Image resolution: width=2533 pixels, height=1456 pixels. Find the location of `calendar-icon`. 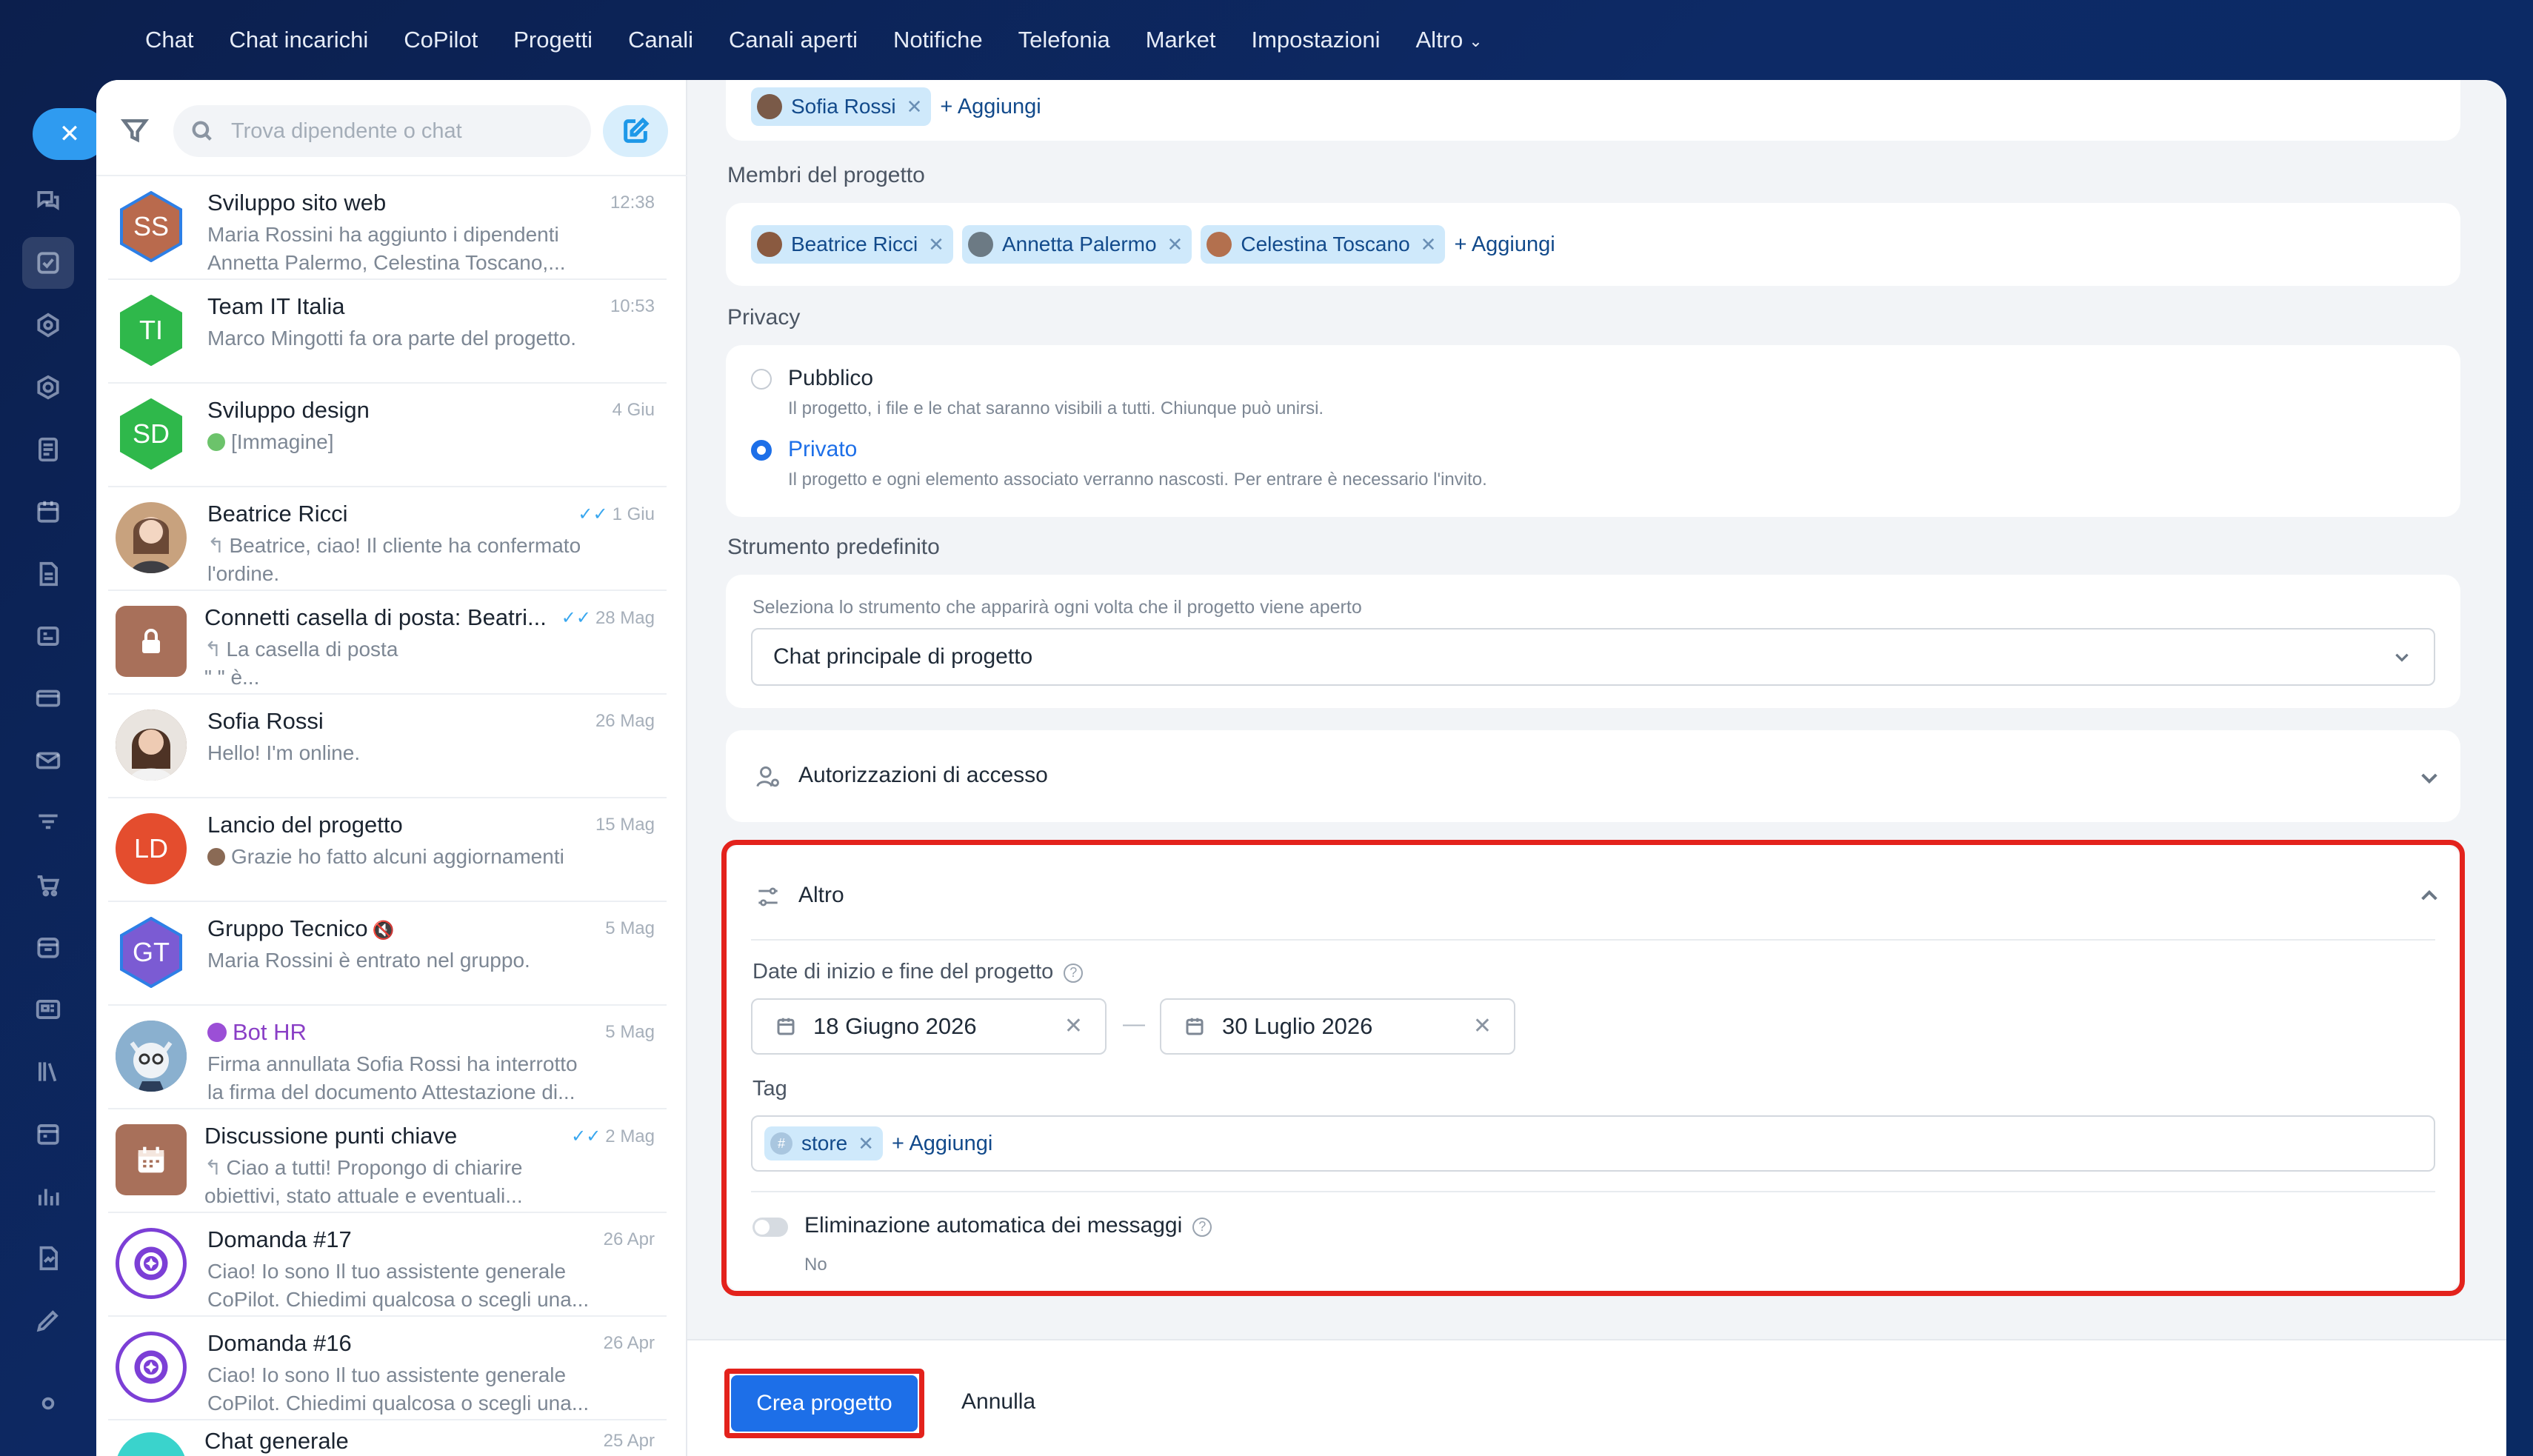

calendar-icon is located at coordinates (48, 512).